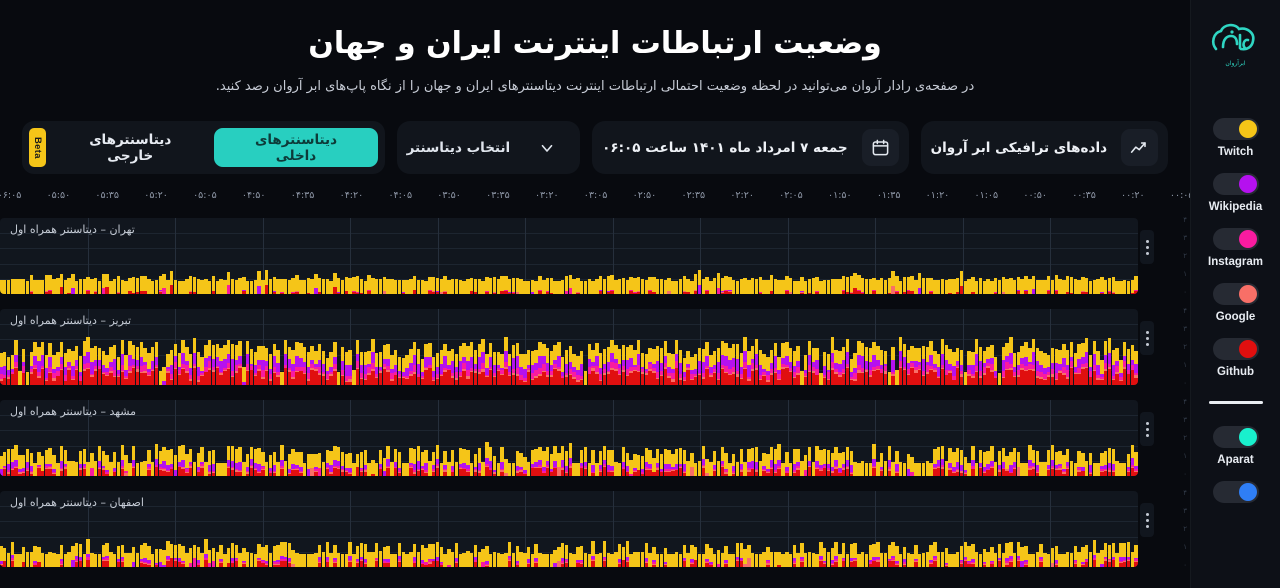  Describe the element at coordinates (1185, 474) in the screenshot. I see `y-axis-tick: ۰` at that location.